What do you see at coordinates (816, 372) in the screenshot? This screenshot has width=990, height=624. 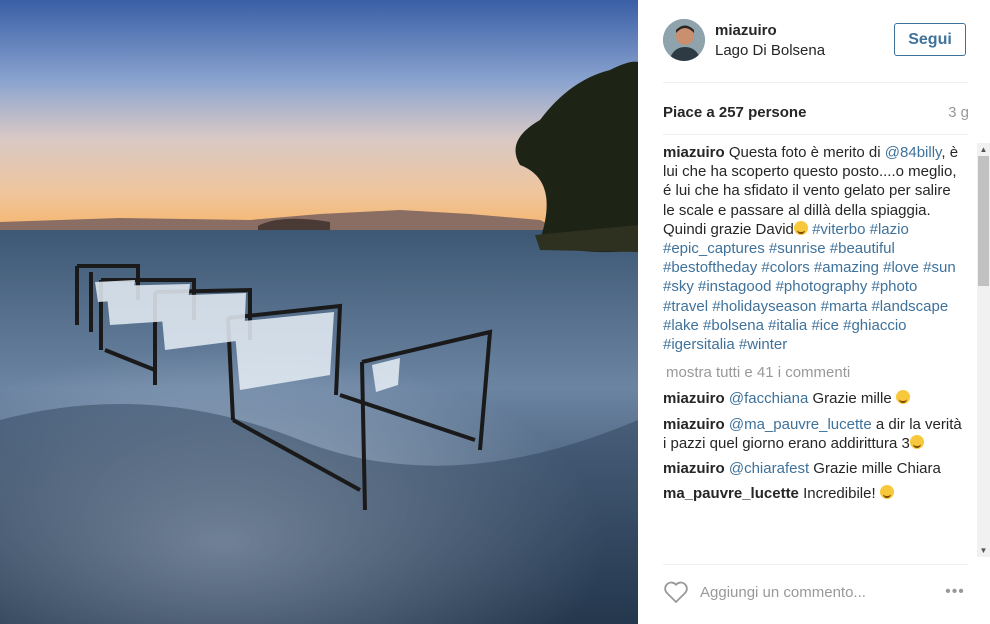 I see `show-more-comments: mostra tutti e 41 i commenti` at bounding box center [816, 372].